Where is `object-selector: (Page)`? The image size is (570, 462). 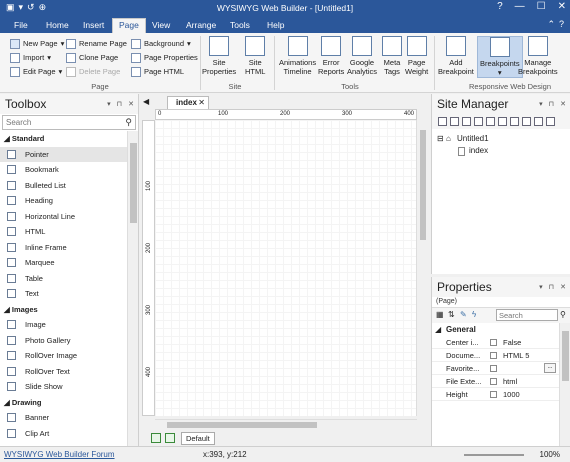 object-selector: (Page) is located at coordinates (501, 302).